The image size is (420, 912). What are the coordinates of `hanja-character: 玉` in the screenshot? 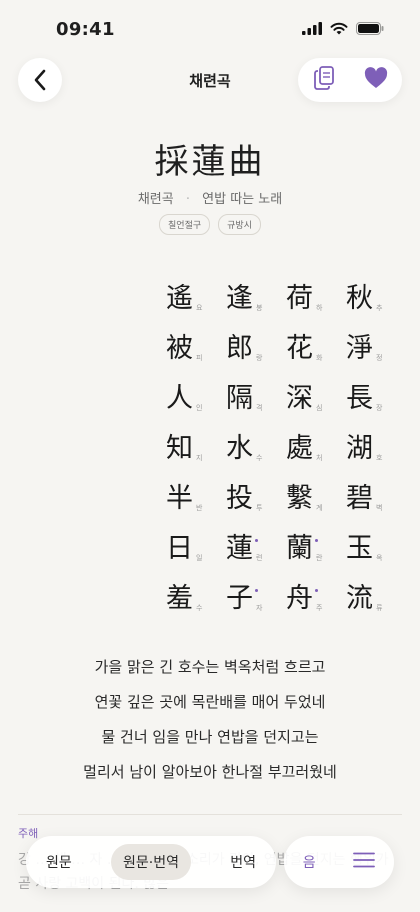 It's located at (359, 548).